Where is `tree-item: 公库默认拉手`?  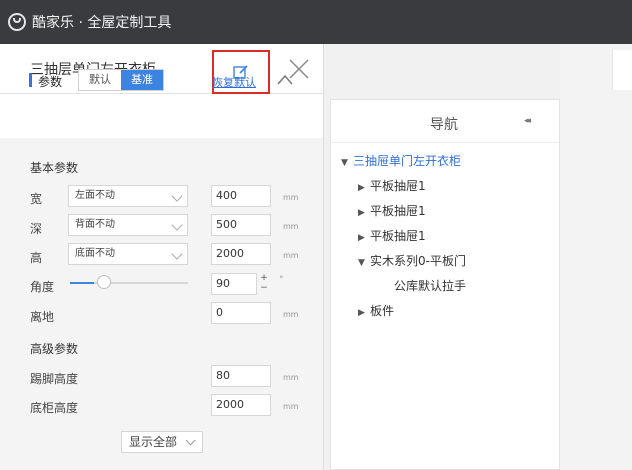
tree-item: 公库默认拉手 is located at coordinates (430, 285).